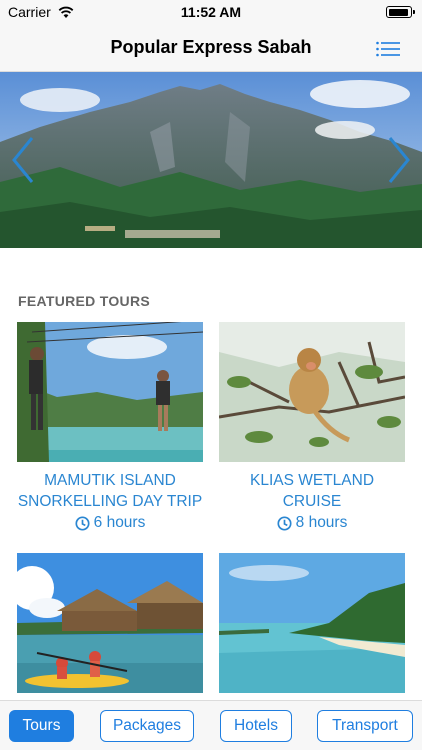 This screenshot has width=422, height=750. I want to click on list-icon, so click(388, 49).